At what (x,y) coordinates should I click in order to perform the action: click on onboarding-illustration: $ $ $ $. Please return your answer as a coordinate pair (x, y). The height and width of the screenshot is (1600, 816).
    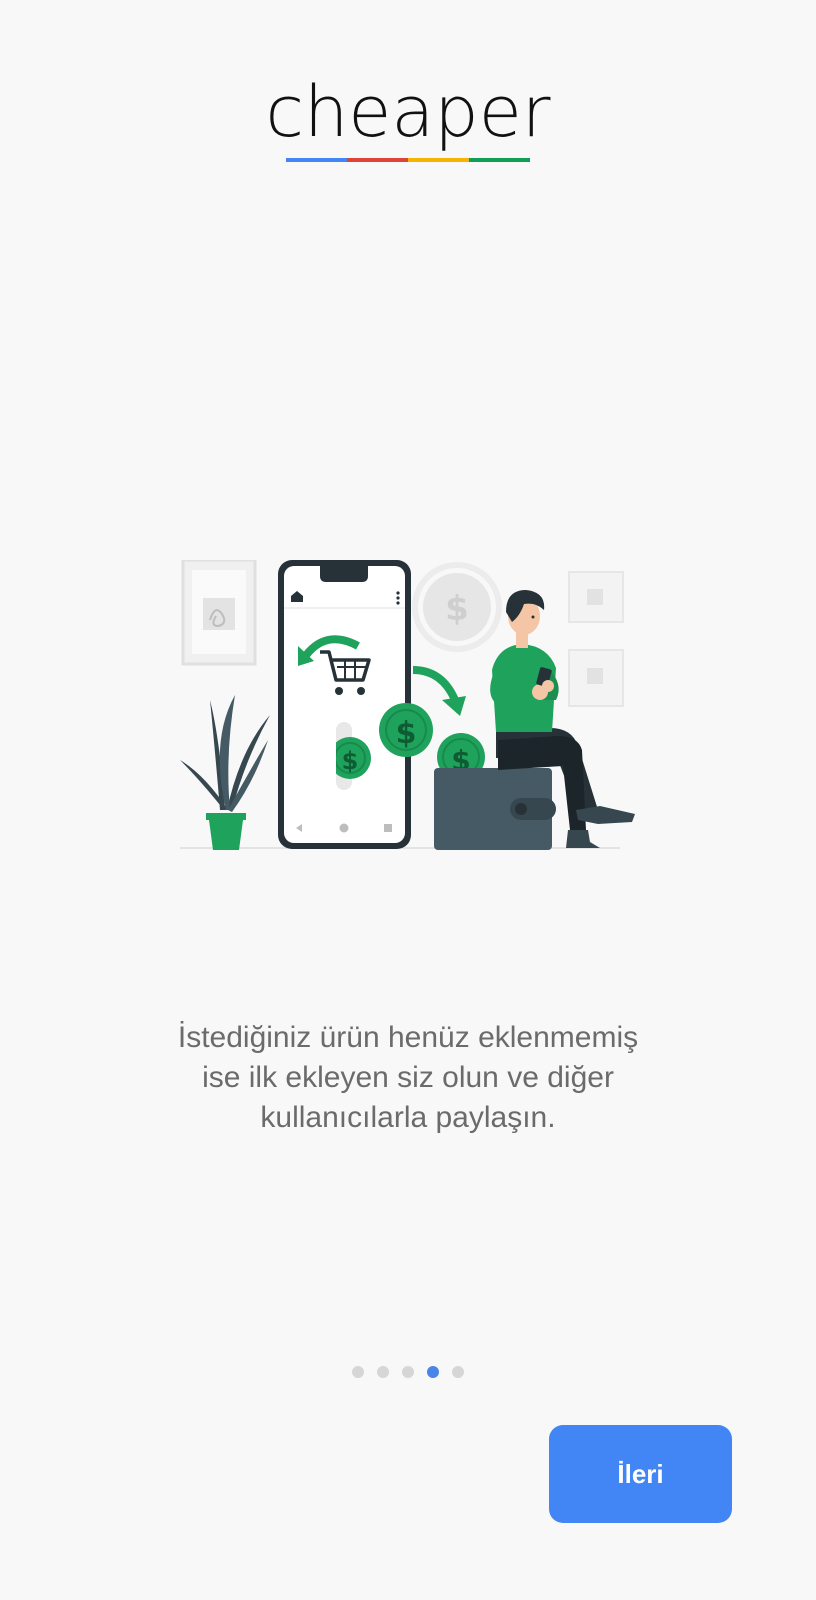
    Looking at the image, I should click on (407, 705).